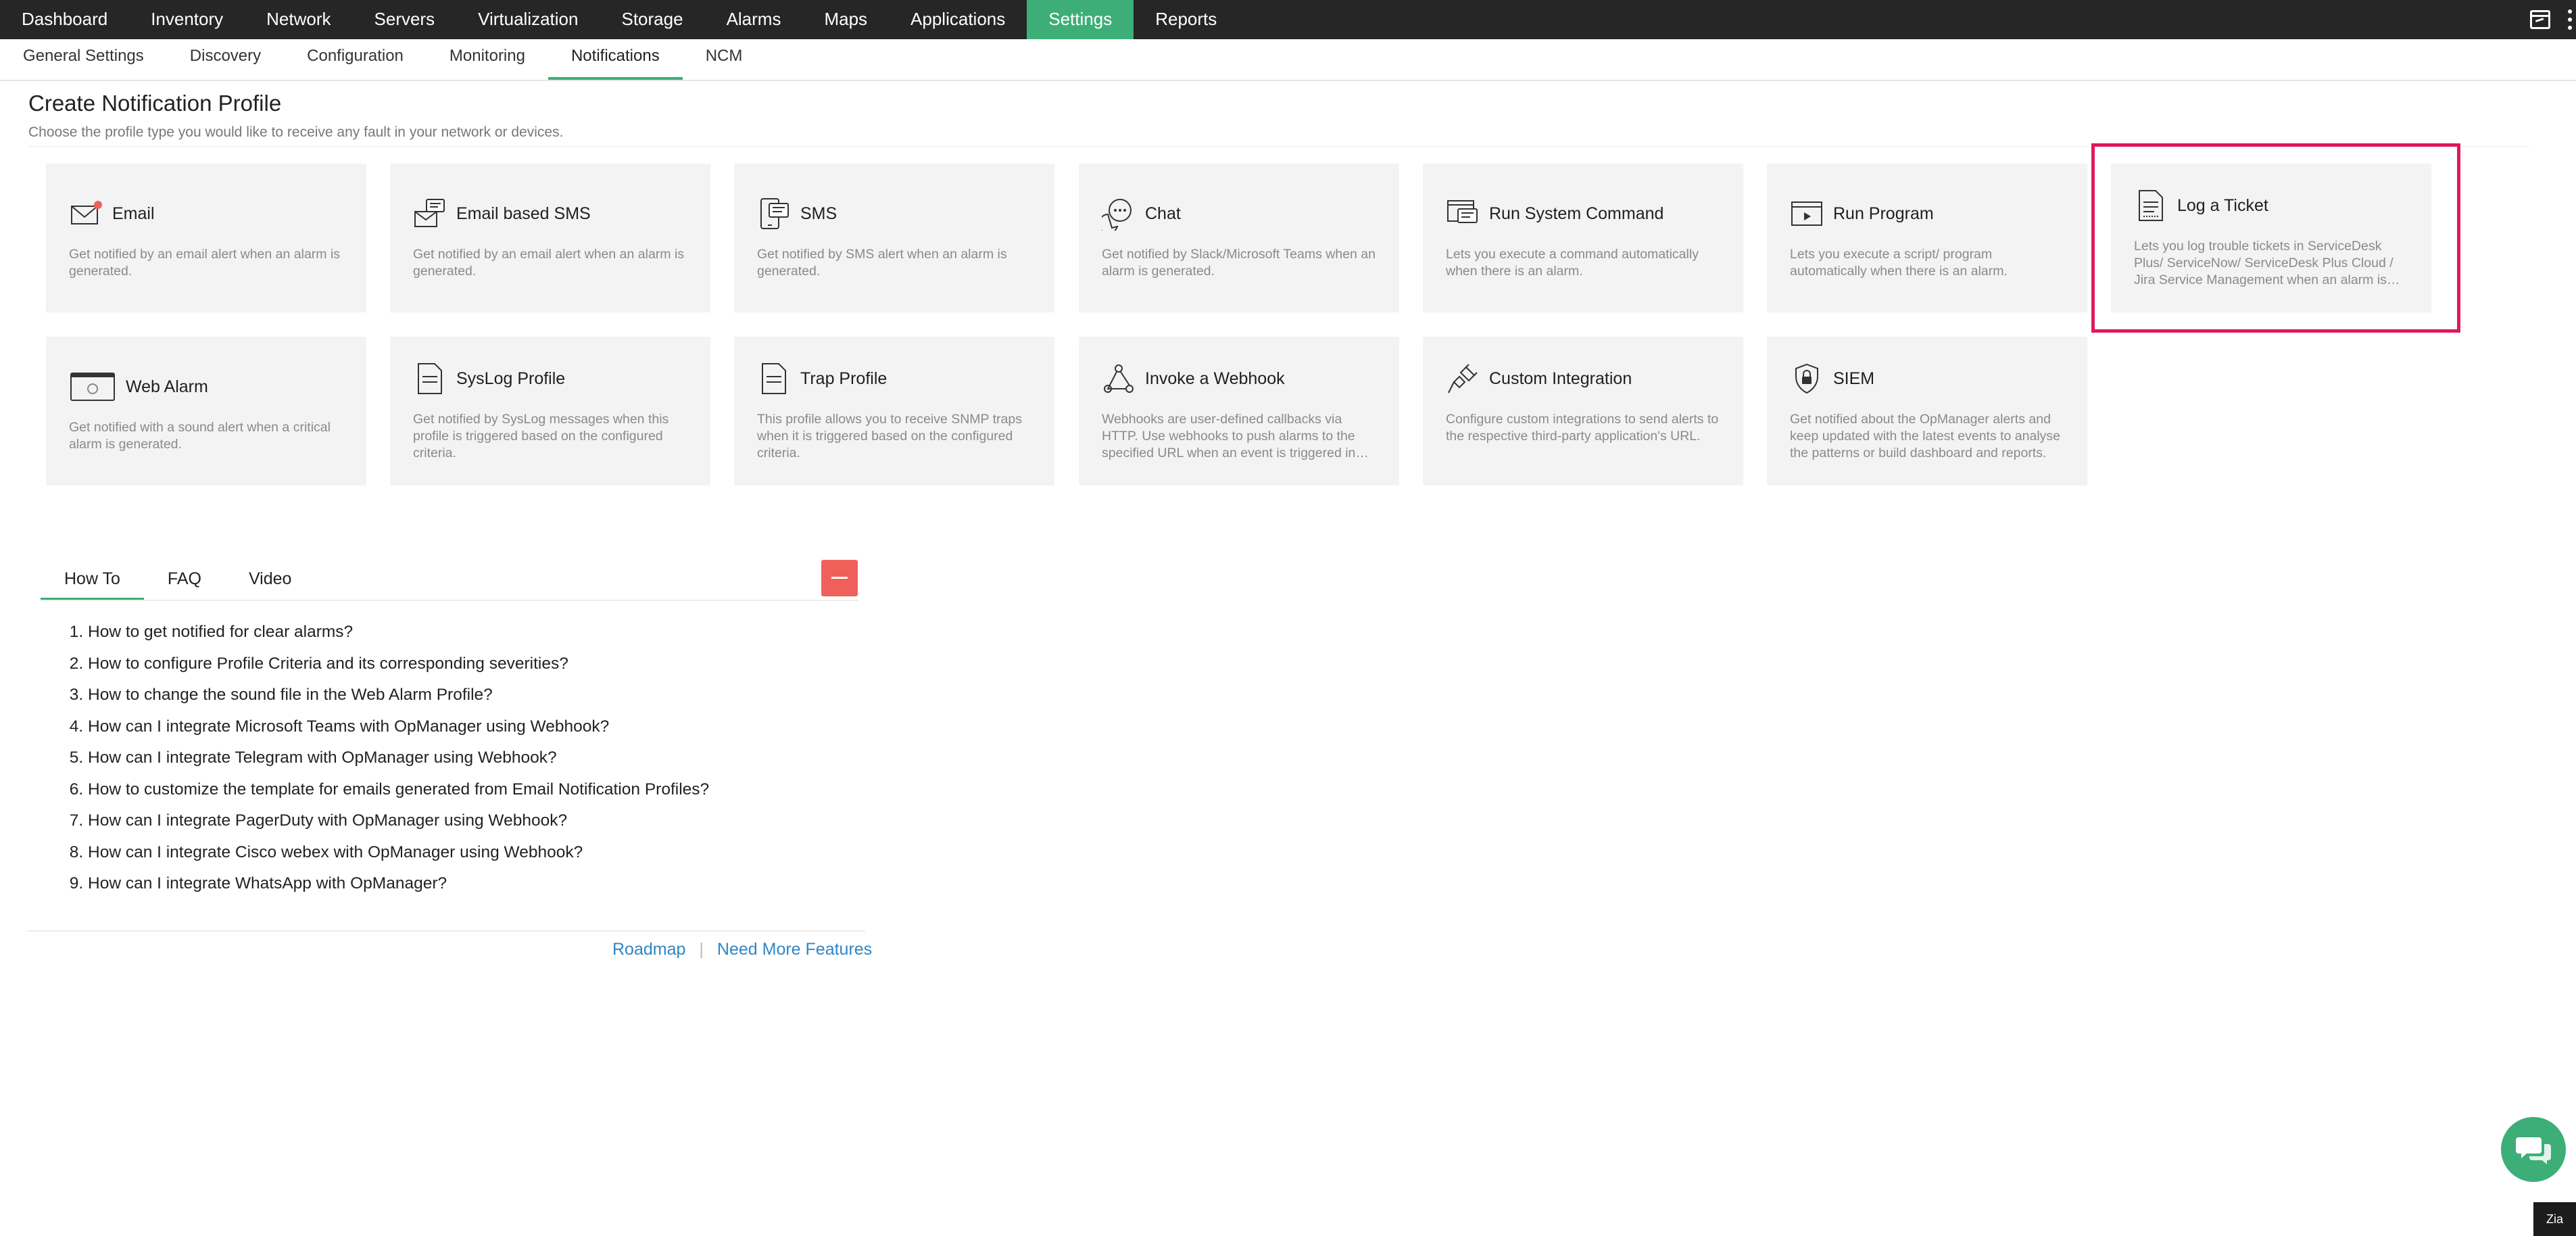 This screenshot has height=1236, width=2576. I want to click on tab-video: Video, so click(270, 579).